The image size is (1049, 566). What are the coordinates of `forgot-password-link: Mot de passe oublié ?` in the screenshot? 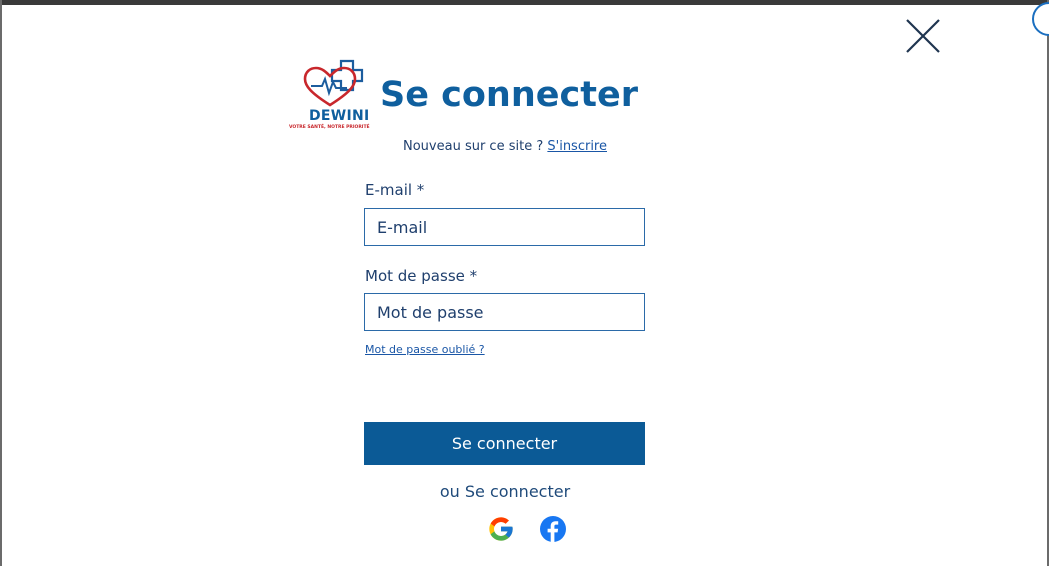 It's located at (425, 349).